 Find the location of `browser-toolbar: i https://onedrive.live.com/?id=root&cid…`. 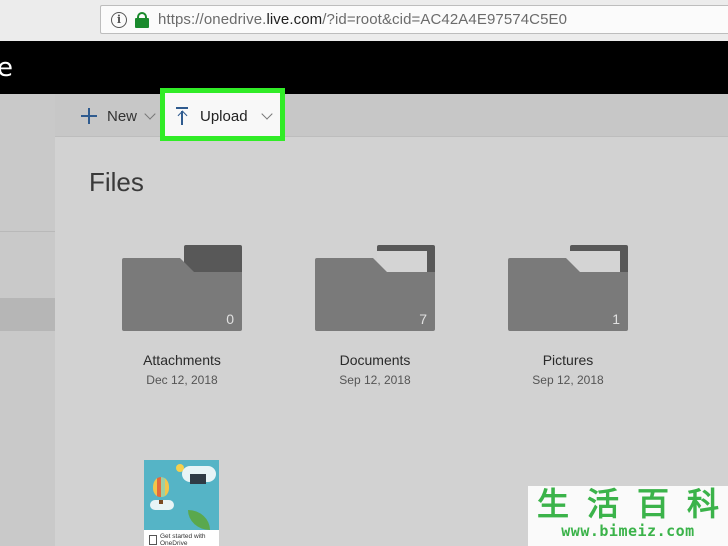

browser-toolbar: i https://onedrive.live.com/?id=root&cid… is located at coordinates (364, 20).